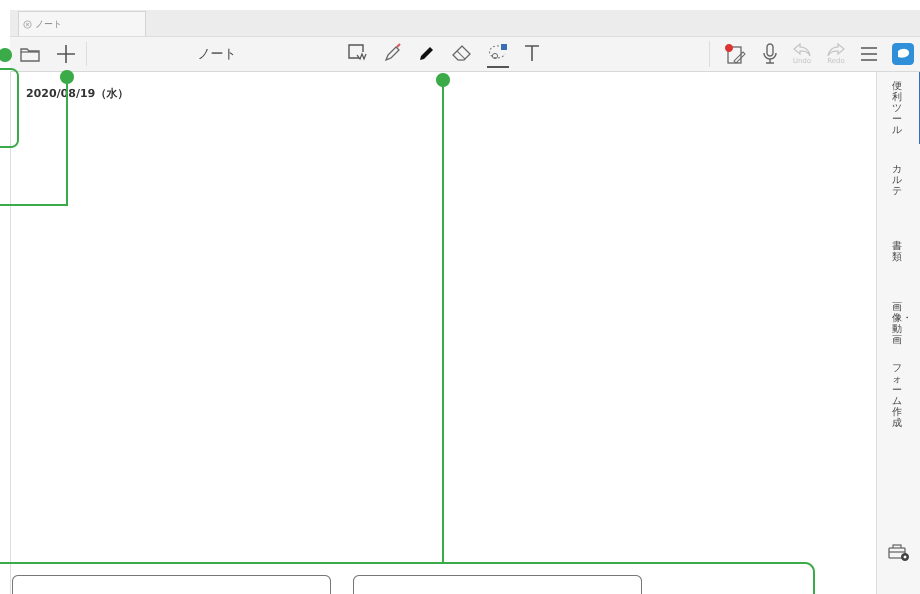 The width and height of the screenshot is (920, 594). I want to click on selection-icon, so click(358, 53).